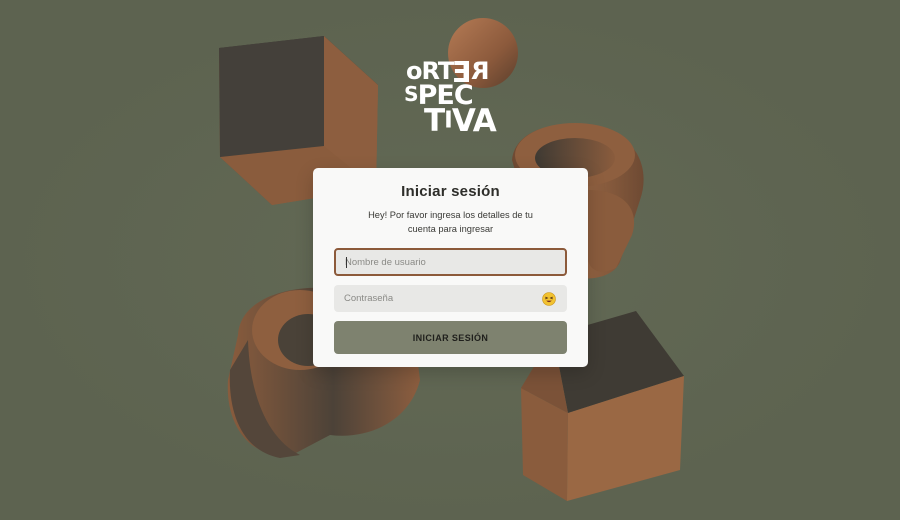 This screenshot has width=900, height=520. What do you see at coordinates (440, 262) in the screenshot?
I see `username-input` at bounding box center [440, 262].